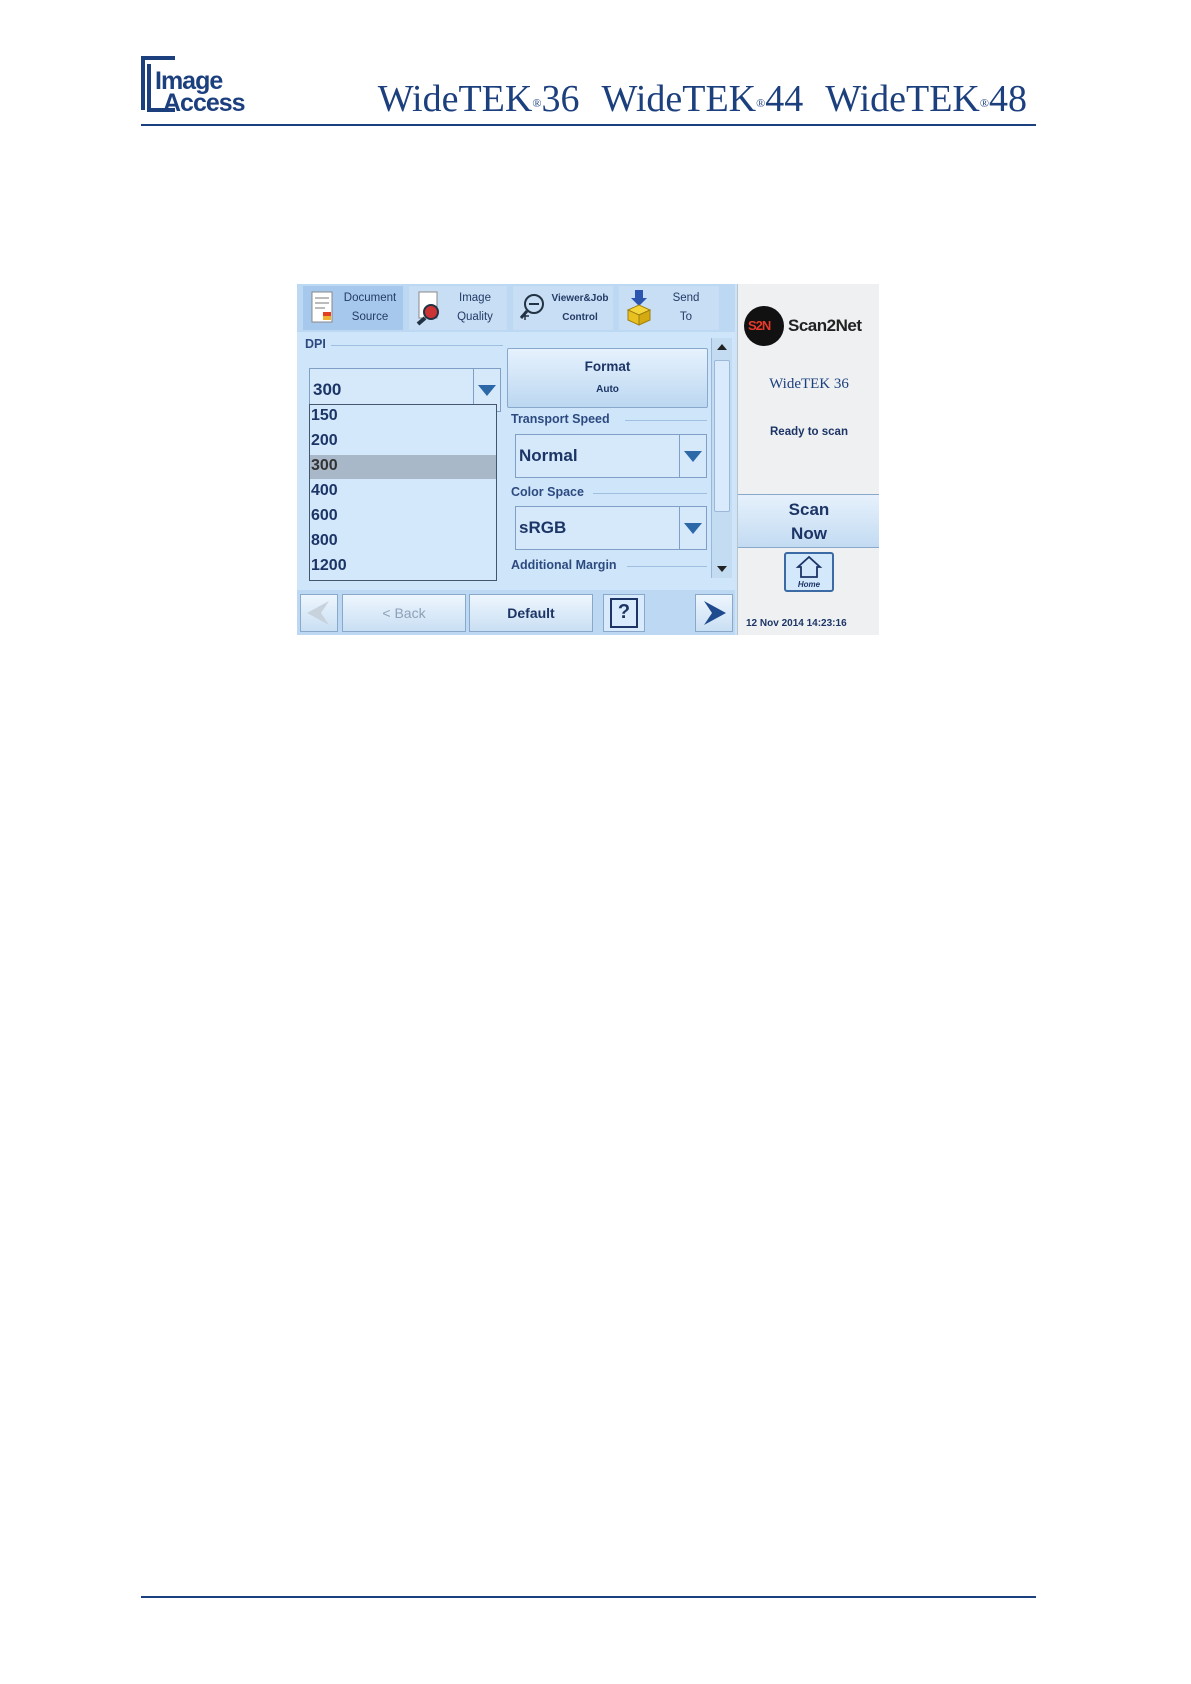  Describe the element at coordinates (429, 308) in the screenshot. I see `magnifier-icon` at that location.